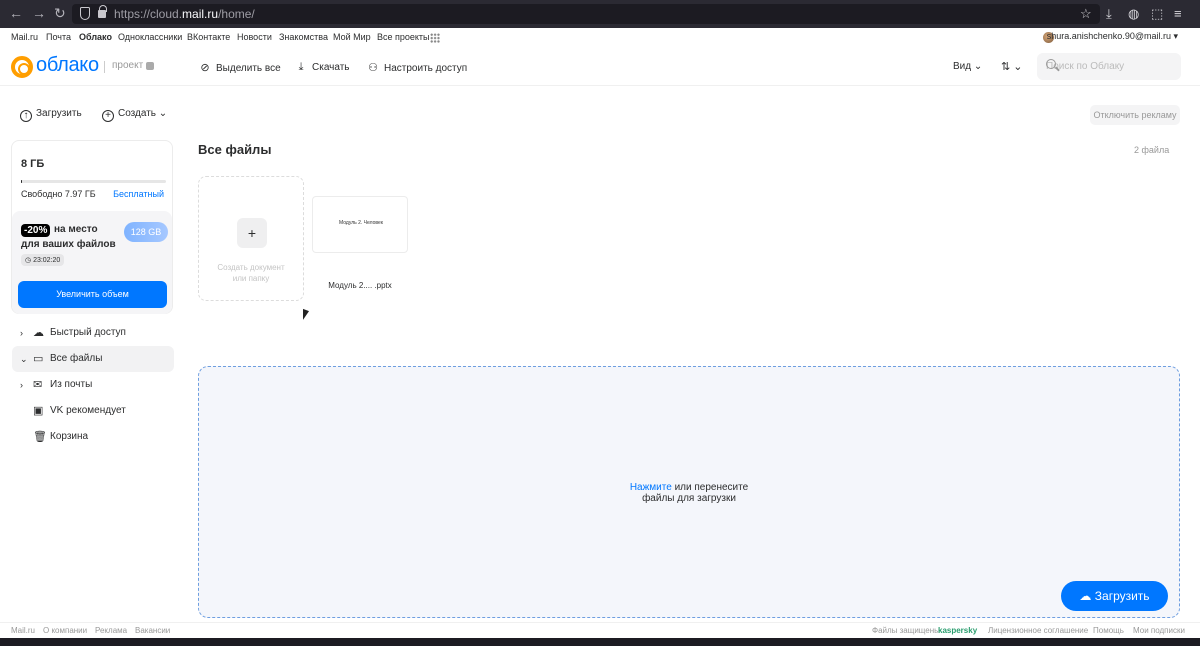 This screenshot has width=1200, height=646. What do you see at coordinates (38, 333) in the screenshot?
I see `cloud-icon: ☁` at bounding box center [38, 333].